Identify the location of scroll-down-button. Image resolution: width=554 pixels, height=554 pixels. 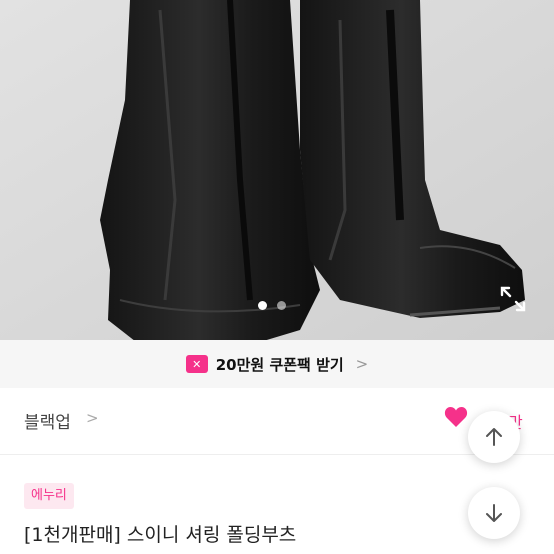
(494, 513).